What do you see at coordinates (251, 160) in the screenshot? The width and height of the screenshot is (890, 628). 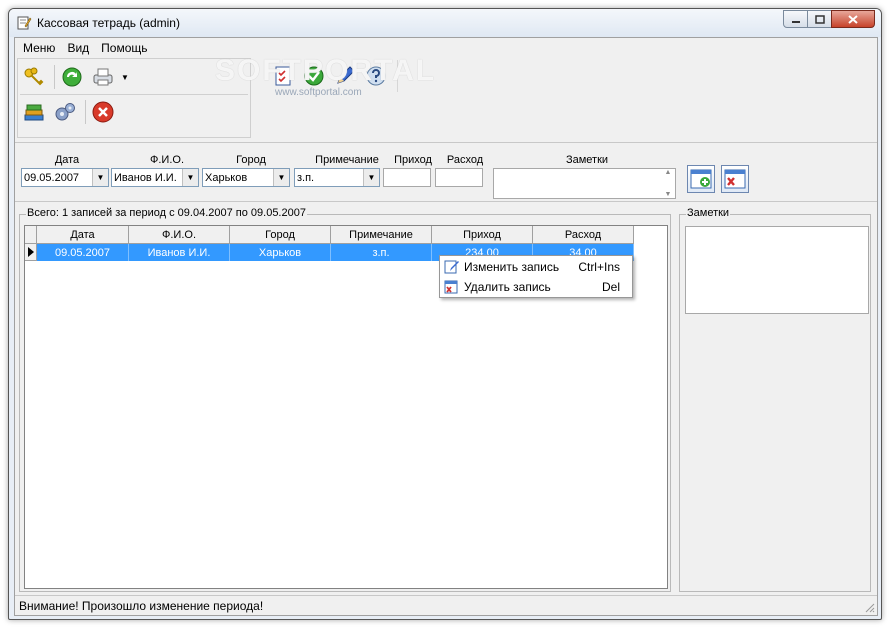 I see `city-label: Город` at bounding box center [251, 160].